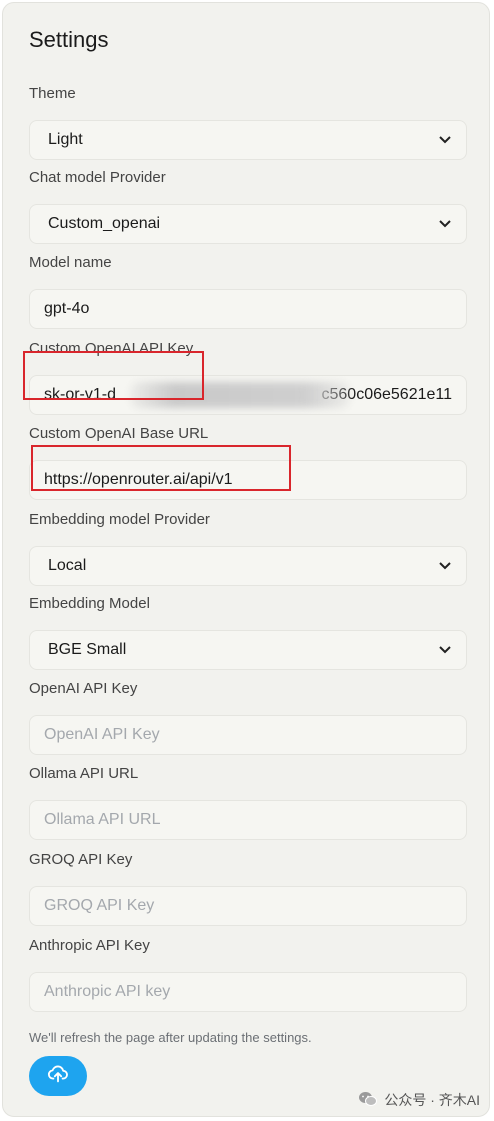  What do you see at coordinates (248, 224) in the screenshot?
I see `chat-provider-select: Custom_openai` at bounding box center [248, 224].